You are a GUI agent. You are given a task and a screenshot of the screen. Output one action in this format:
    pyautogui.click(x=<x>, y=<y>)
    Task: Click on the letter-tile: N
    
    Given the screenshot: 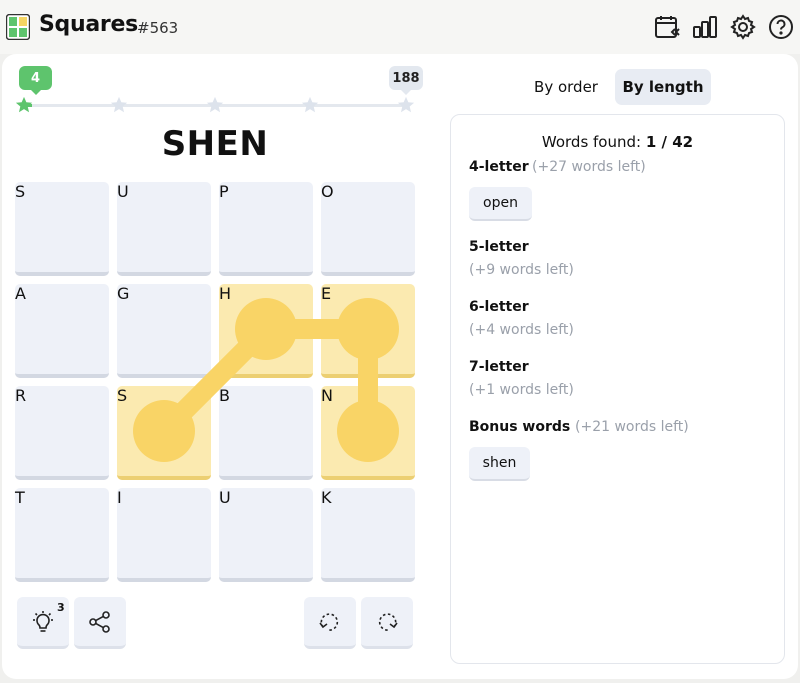 What is the action you would take?
    pyautogui.click(x=368, y=433)
    